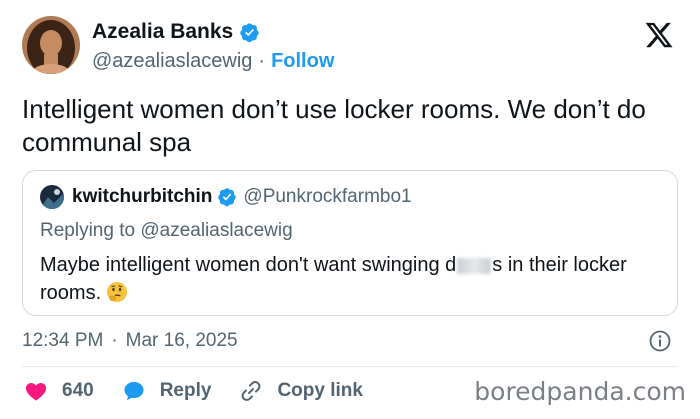 The width and height of the screenshot is (700, 419). What do you see at coordinates (580, 391) in the screenshot?
I see `watermark: boredpanda.com` at bounding box center [580, 391].